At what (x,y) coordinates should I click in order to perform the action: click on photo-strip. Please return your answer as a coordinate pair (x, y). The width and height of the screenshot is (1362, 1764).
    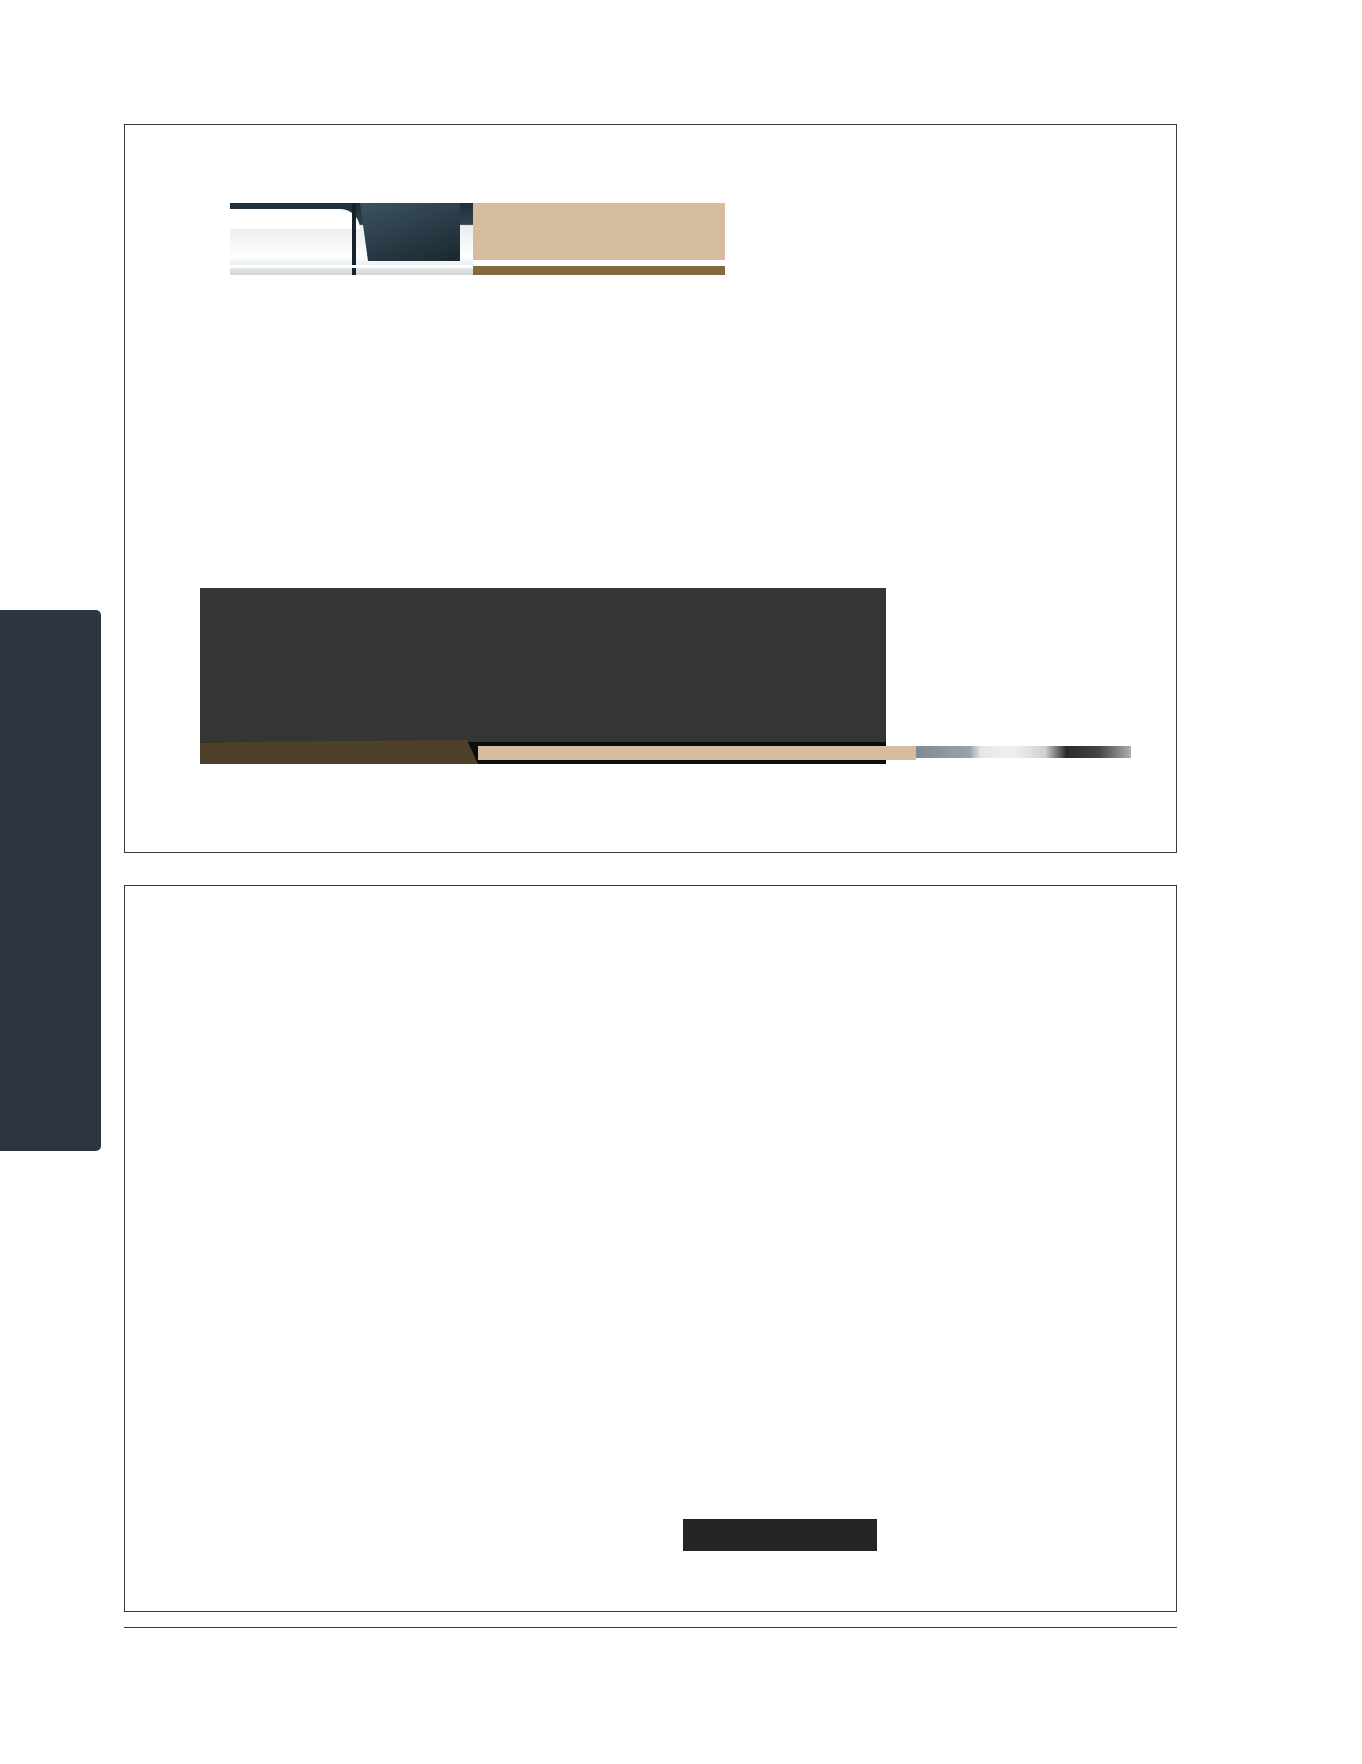
    Looking at the image, I should click on (1023, 752).